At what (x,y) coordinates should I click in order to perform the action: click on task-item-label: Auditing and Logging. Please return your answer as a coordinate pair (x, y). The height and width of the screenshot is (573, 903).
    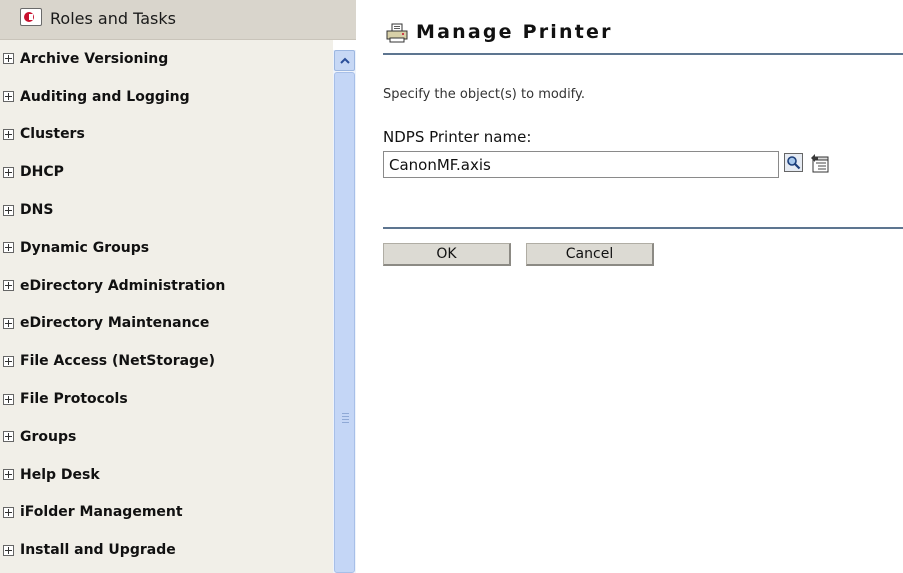
    Looking at the image, I should click on (105, 96).